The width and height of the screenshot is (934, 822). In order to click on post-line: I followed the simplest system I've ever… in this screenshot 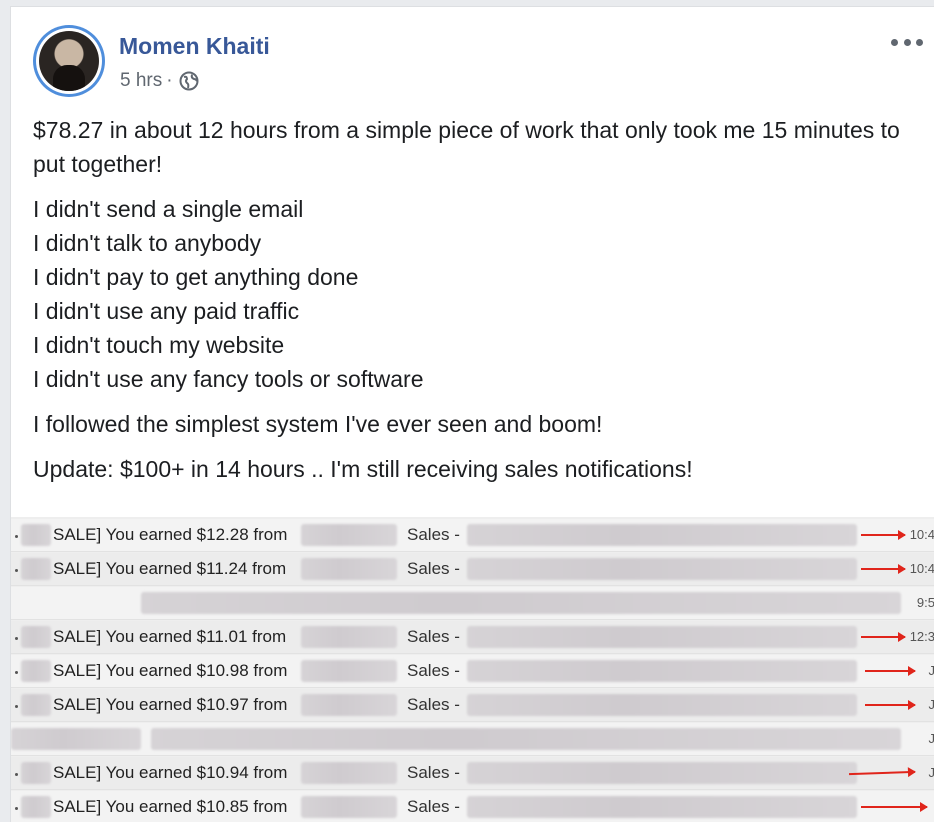, I will do `click(473, 424)`.